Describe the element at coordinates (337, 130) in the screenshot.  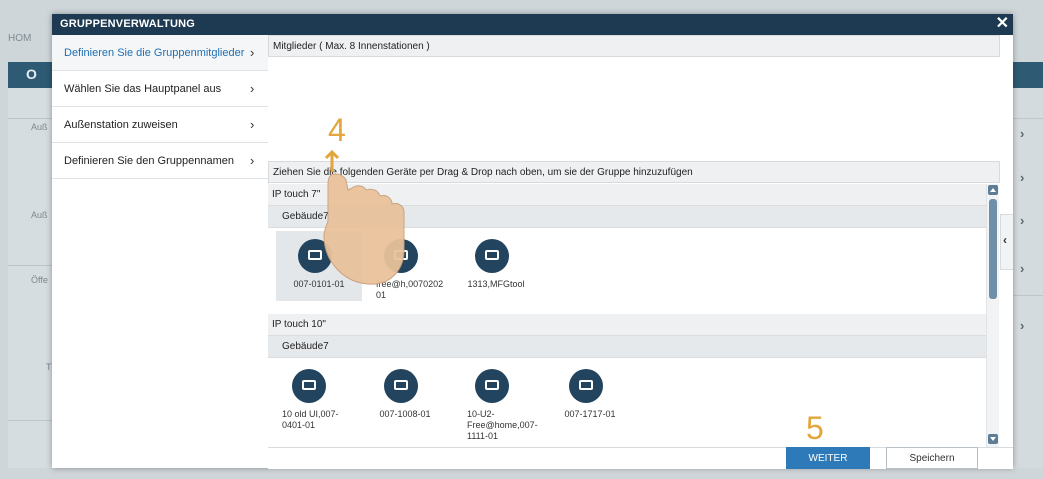
I see `step-marker-4: 4` at that location.